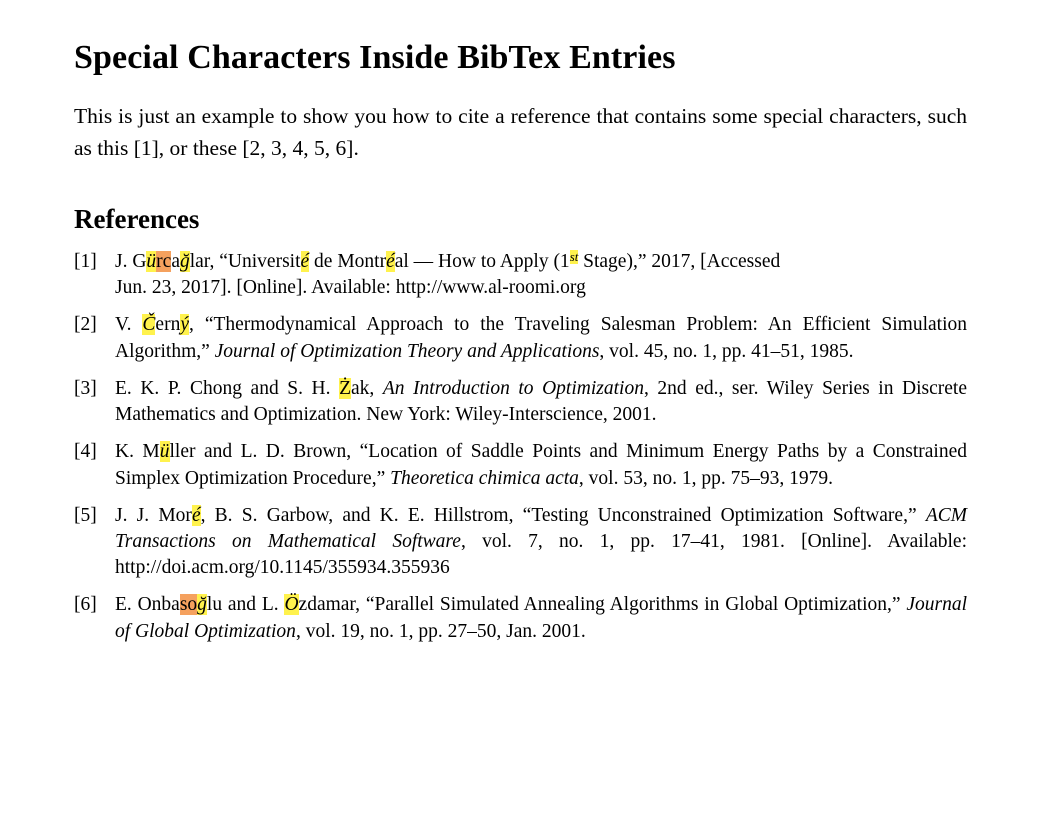  Describe the element at coordinates (440, 631) in the screenshot. I see `reference-tail: , vol. 19, no. 1, pp. 27–50, Jan. 2001.` at that location.